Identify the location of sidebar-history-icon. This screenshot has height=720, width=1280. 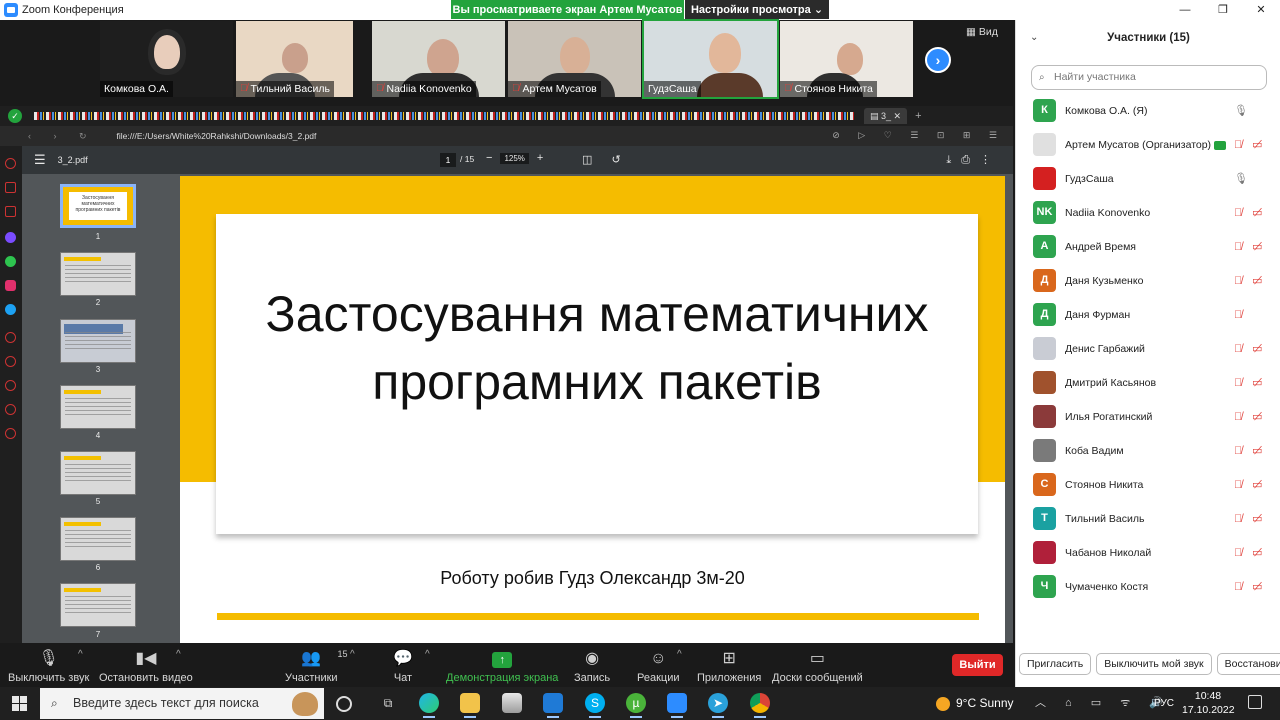
(10, 337).